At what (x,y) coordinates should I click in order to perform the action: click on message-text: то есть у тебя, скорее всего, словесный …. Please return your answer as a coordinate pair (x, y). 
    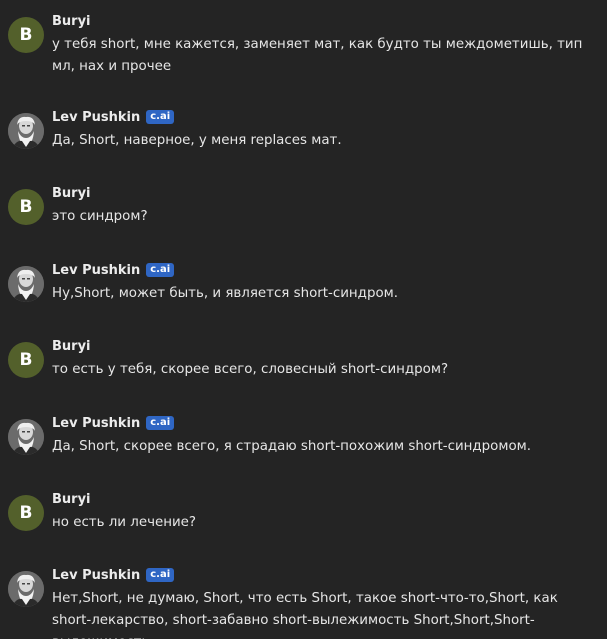
    Looking at the image, I should click on (250, 369).